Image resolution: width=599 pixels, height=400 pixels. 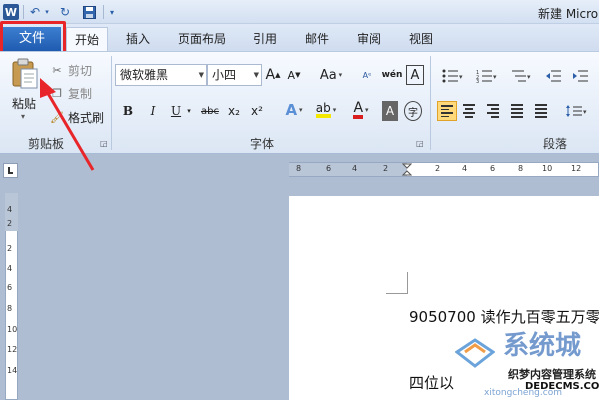 What do you see at coordinates (431, 382) in the screenshot?
I see `document-line: 四位以` at bounding box center [431, 382].